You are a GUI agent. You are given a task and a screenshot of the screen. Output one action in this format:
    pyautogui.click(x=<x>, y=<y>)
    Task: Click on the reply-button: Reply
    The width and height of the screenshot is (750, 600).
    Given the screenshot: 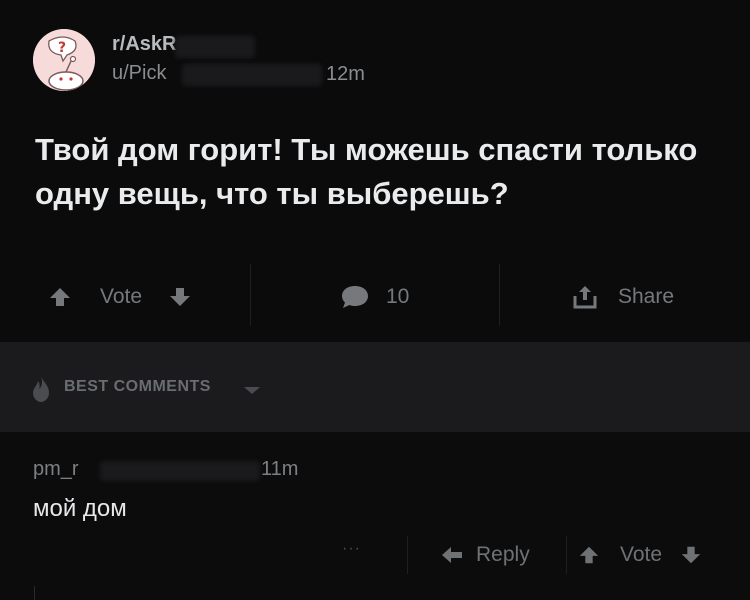 What is the action you would take?
    pyautogui.click(x=485, y=555)
    